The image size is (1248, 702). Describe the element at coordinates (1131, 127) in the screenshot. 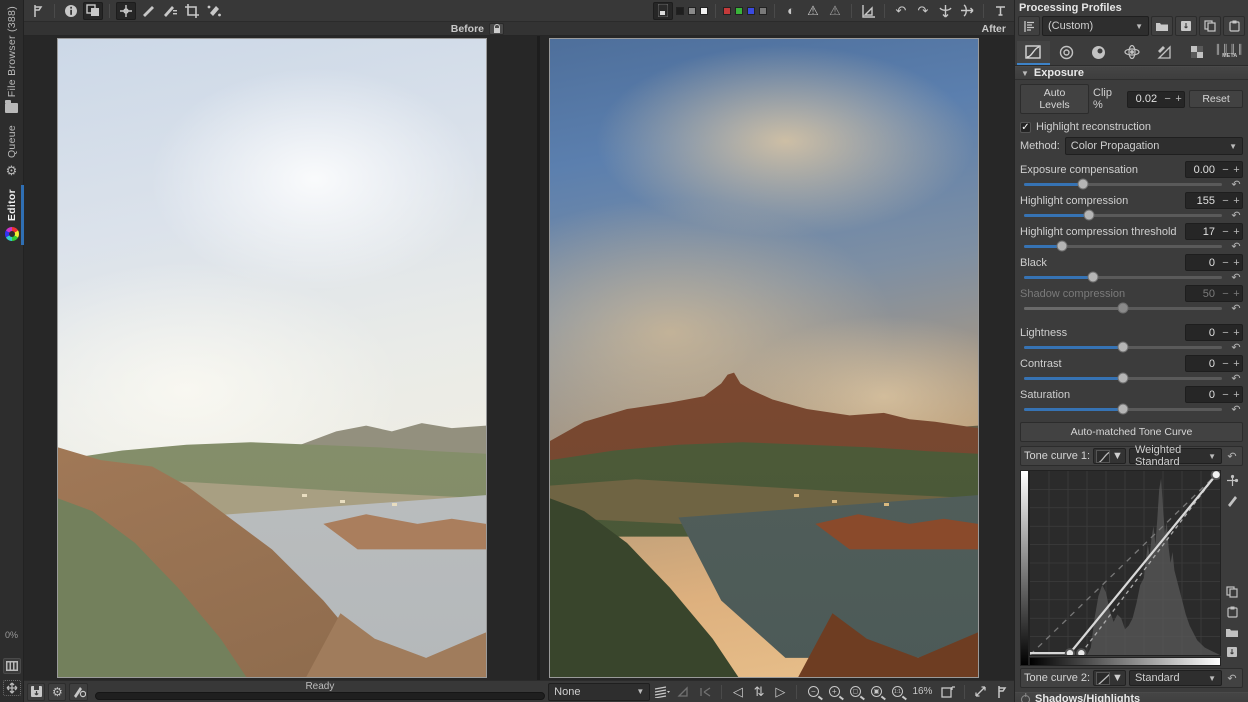

I see `highlight-reconstruction-row: ✓ Highlight reconstruction` at that location.